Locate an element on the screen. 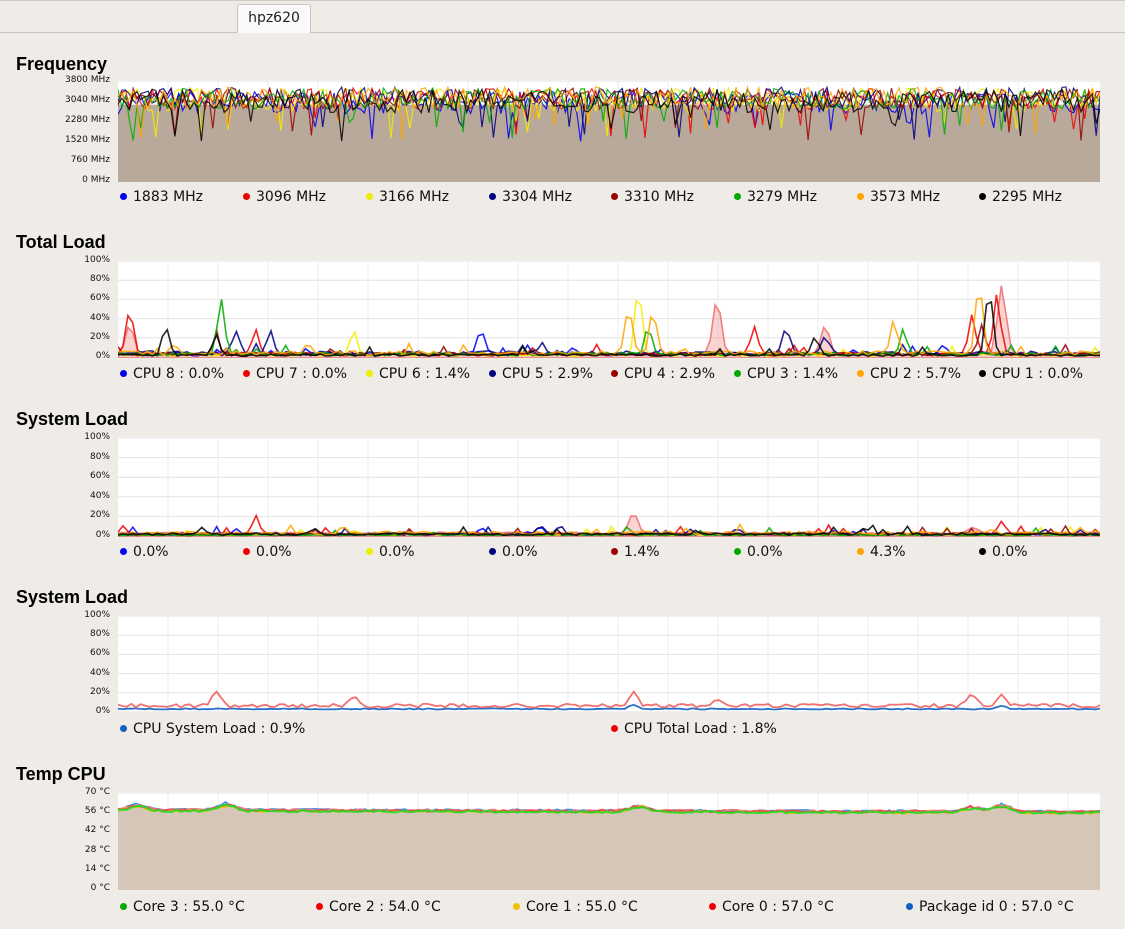 This screenshot has width=1125, height=929. total-load-legend-item: CPU 1 : 0.0% is located at coordinates (1031, 374).